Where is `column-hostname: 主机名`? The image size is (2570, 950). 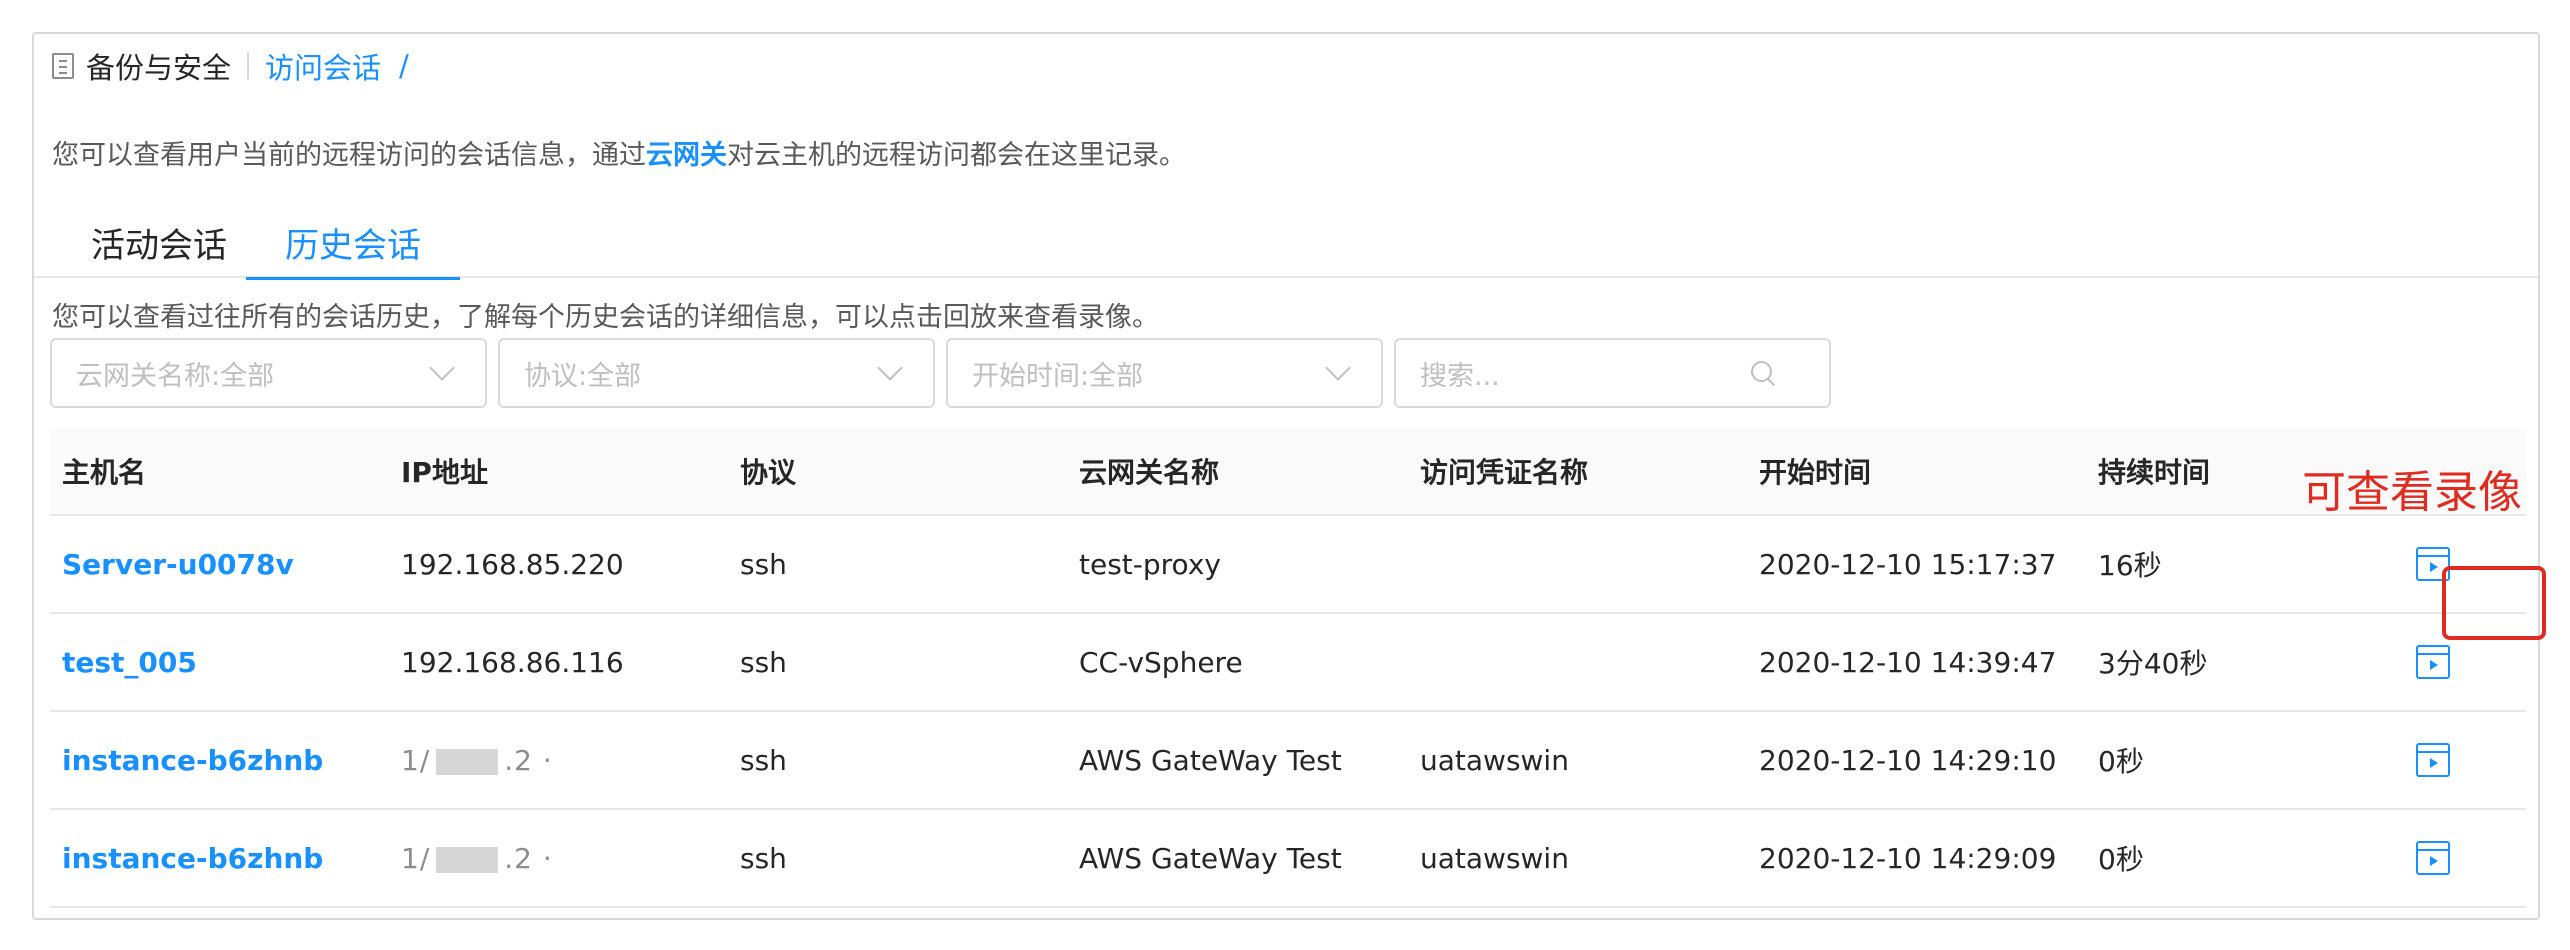 column-hostname: 主机名 is located at coordinates (104, 472).